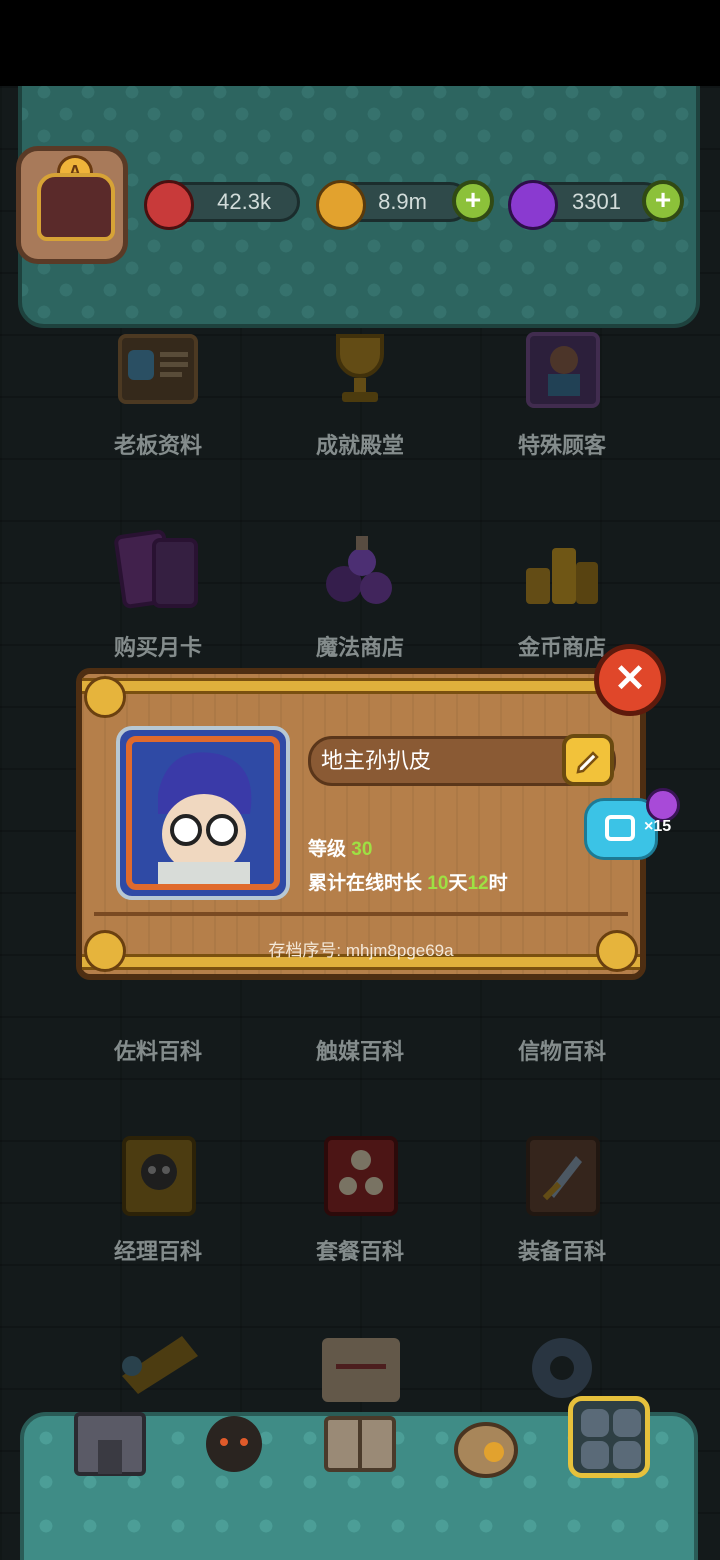 This screenshot has width=720, height=1560. What do you see at coordinates (533, 205) in the screenshot?
I see `potion-icon` at bounding box center [533, 205].